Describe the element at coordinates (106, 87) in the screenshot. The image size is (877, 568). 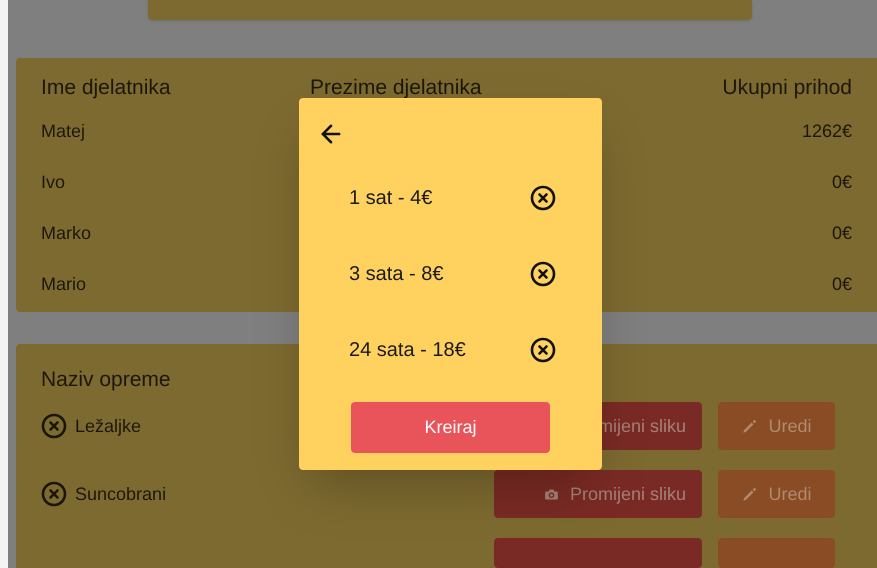
I see `column-header: Ime djelatnika` at that location.